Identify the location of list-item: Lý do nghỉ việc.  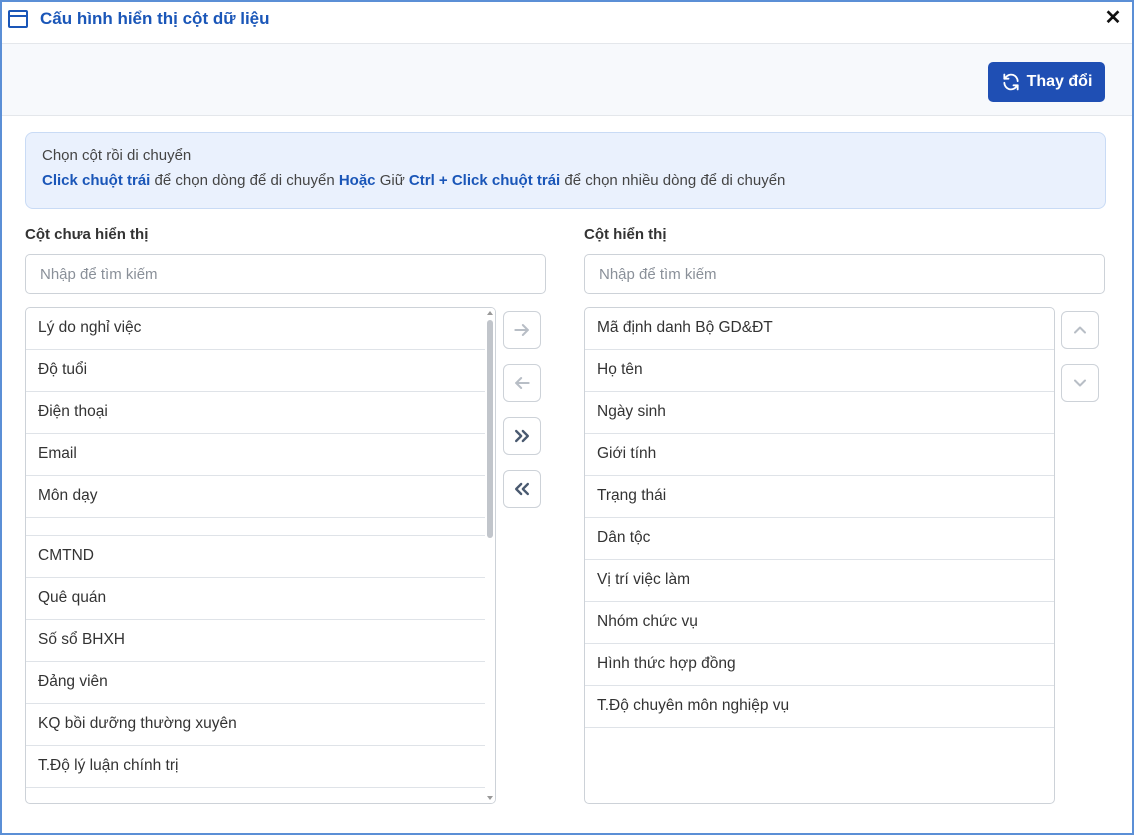
(255, 329).